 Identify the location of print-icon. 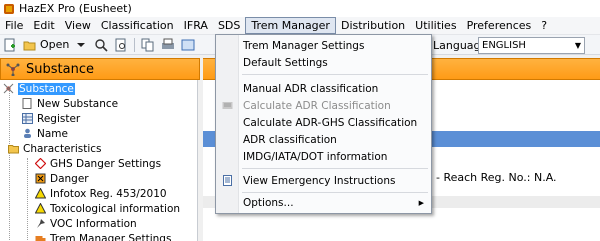
(168, 45).